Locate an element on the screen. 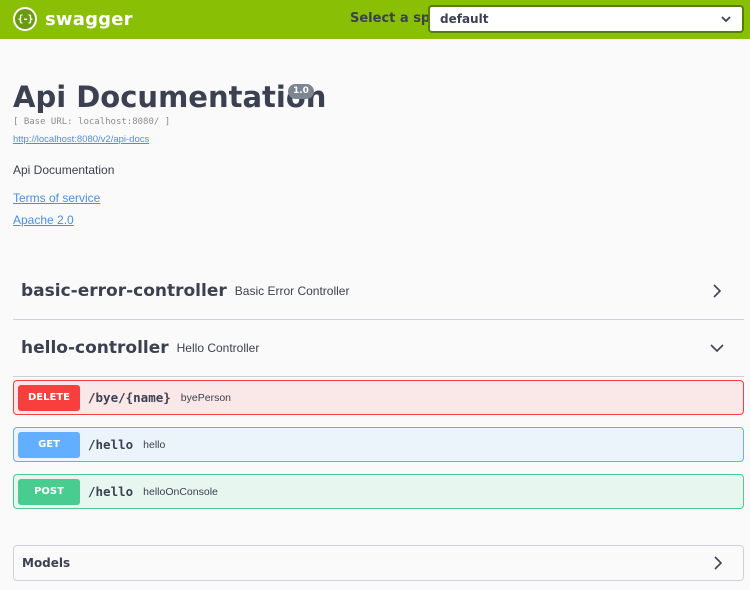 The width and height of the screenshot is (750, 590). method-badge: GET is located at coordinates (49, 444).